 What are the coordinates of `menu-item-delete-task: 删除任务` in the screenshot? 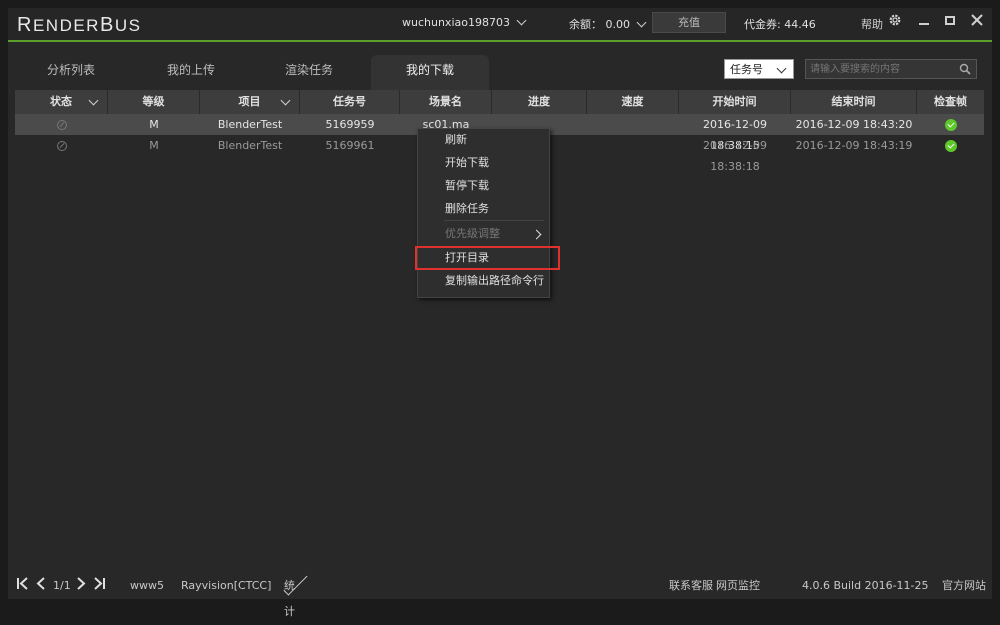 It's located at (483, 209).